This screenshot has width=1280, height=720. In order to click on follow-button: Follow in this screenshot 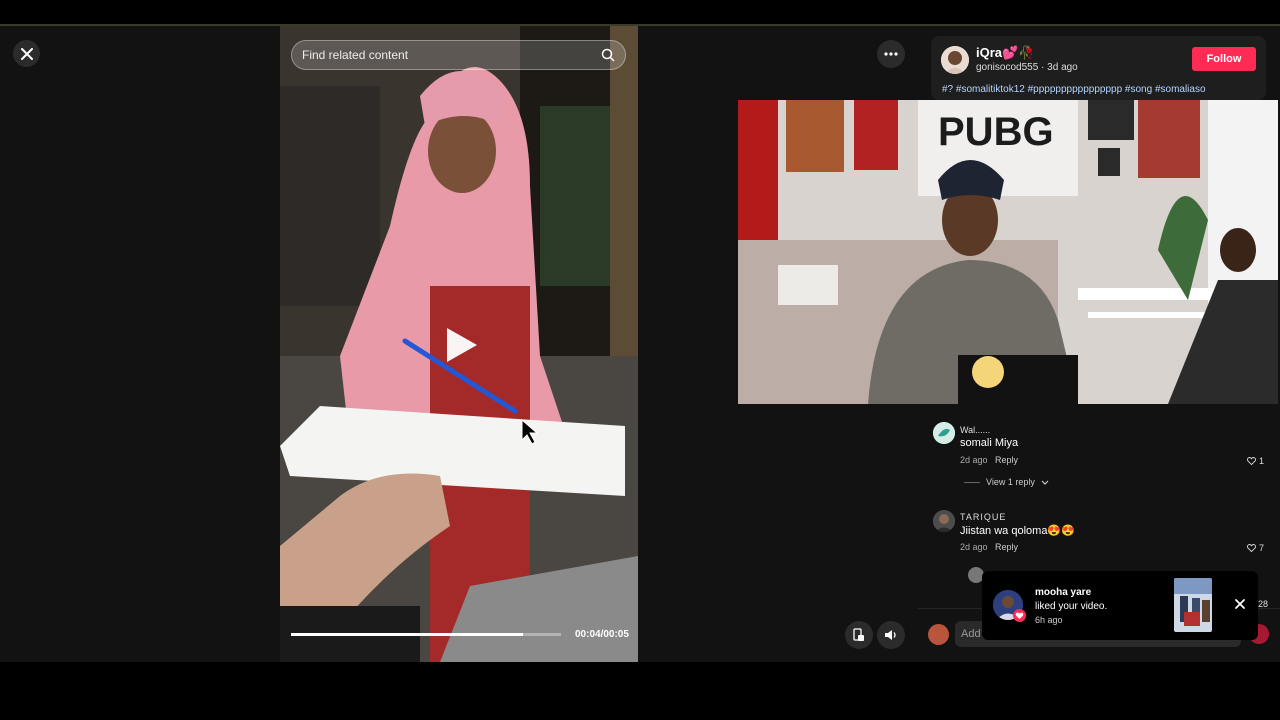, I will do `click(1224, 59)`.